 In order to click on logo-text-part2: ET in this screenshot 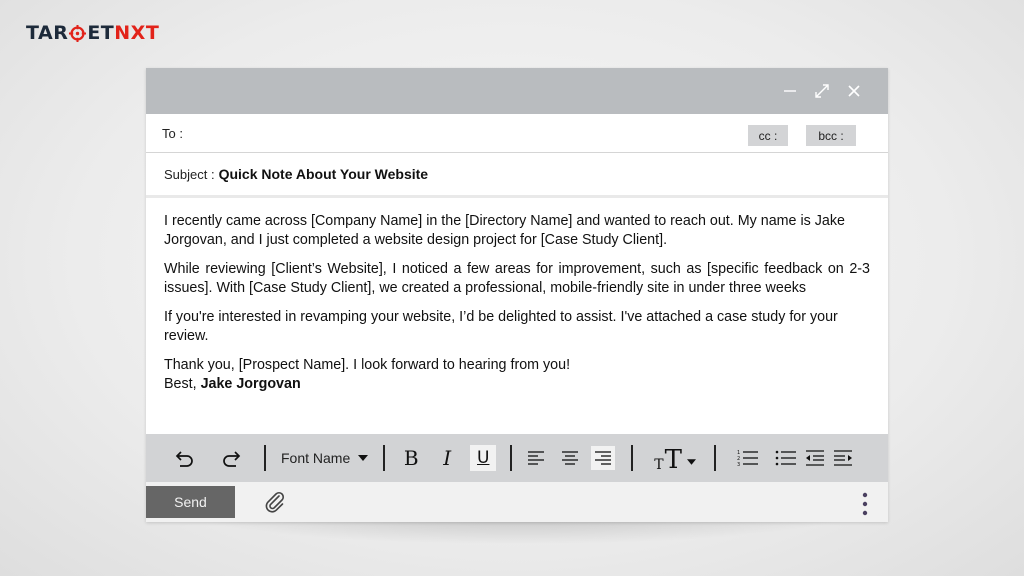, I will do `click(101, 33)`.